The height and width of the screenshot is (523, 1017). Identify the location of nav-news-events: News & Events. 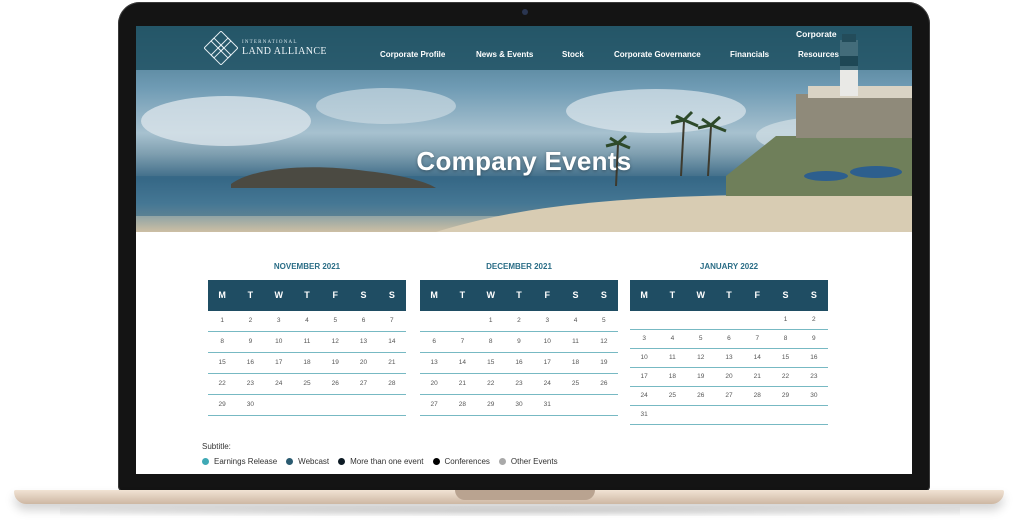
(504, 54).